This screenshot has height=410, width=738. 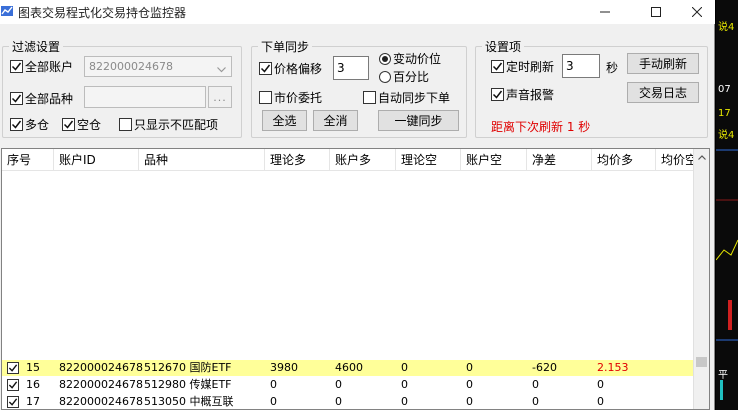 What do you see at coordinates (298, 69) in the screenshot?
I see `price-offset-label: 价格偏移` at bounding box center [298, 69].